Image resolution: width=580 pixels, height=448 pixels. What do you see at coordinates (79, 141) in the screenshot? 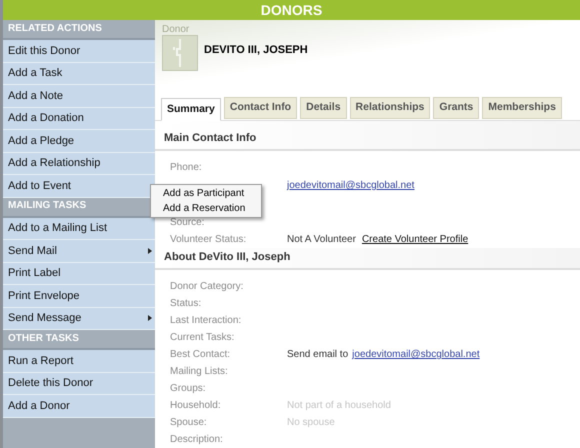
I see `sidebar-item: Add a Pledge` at bounding box center [79, 141].